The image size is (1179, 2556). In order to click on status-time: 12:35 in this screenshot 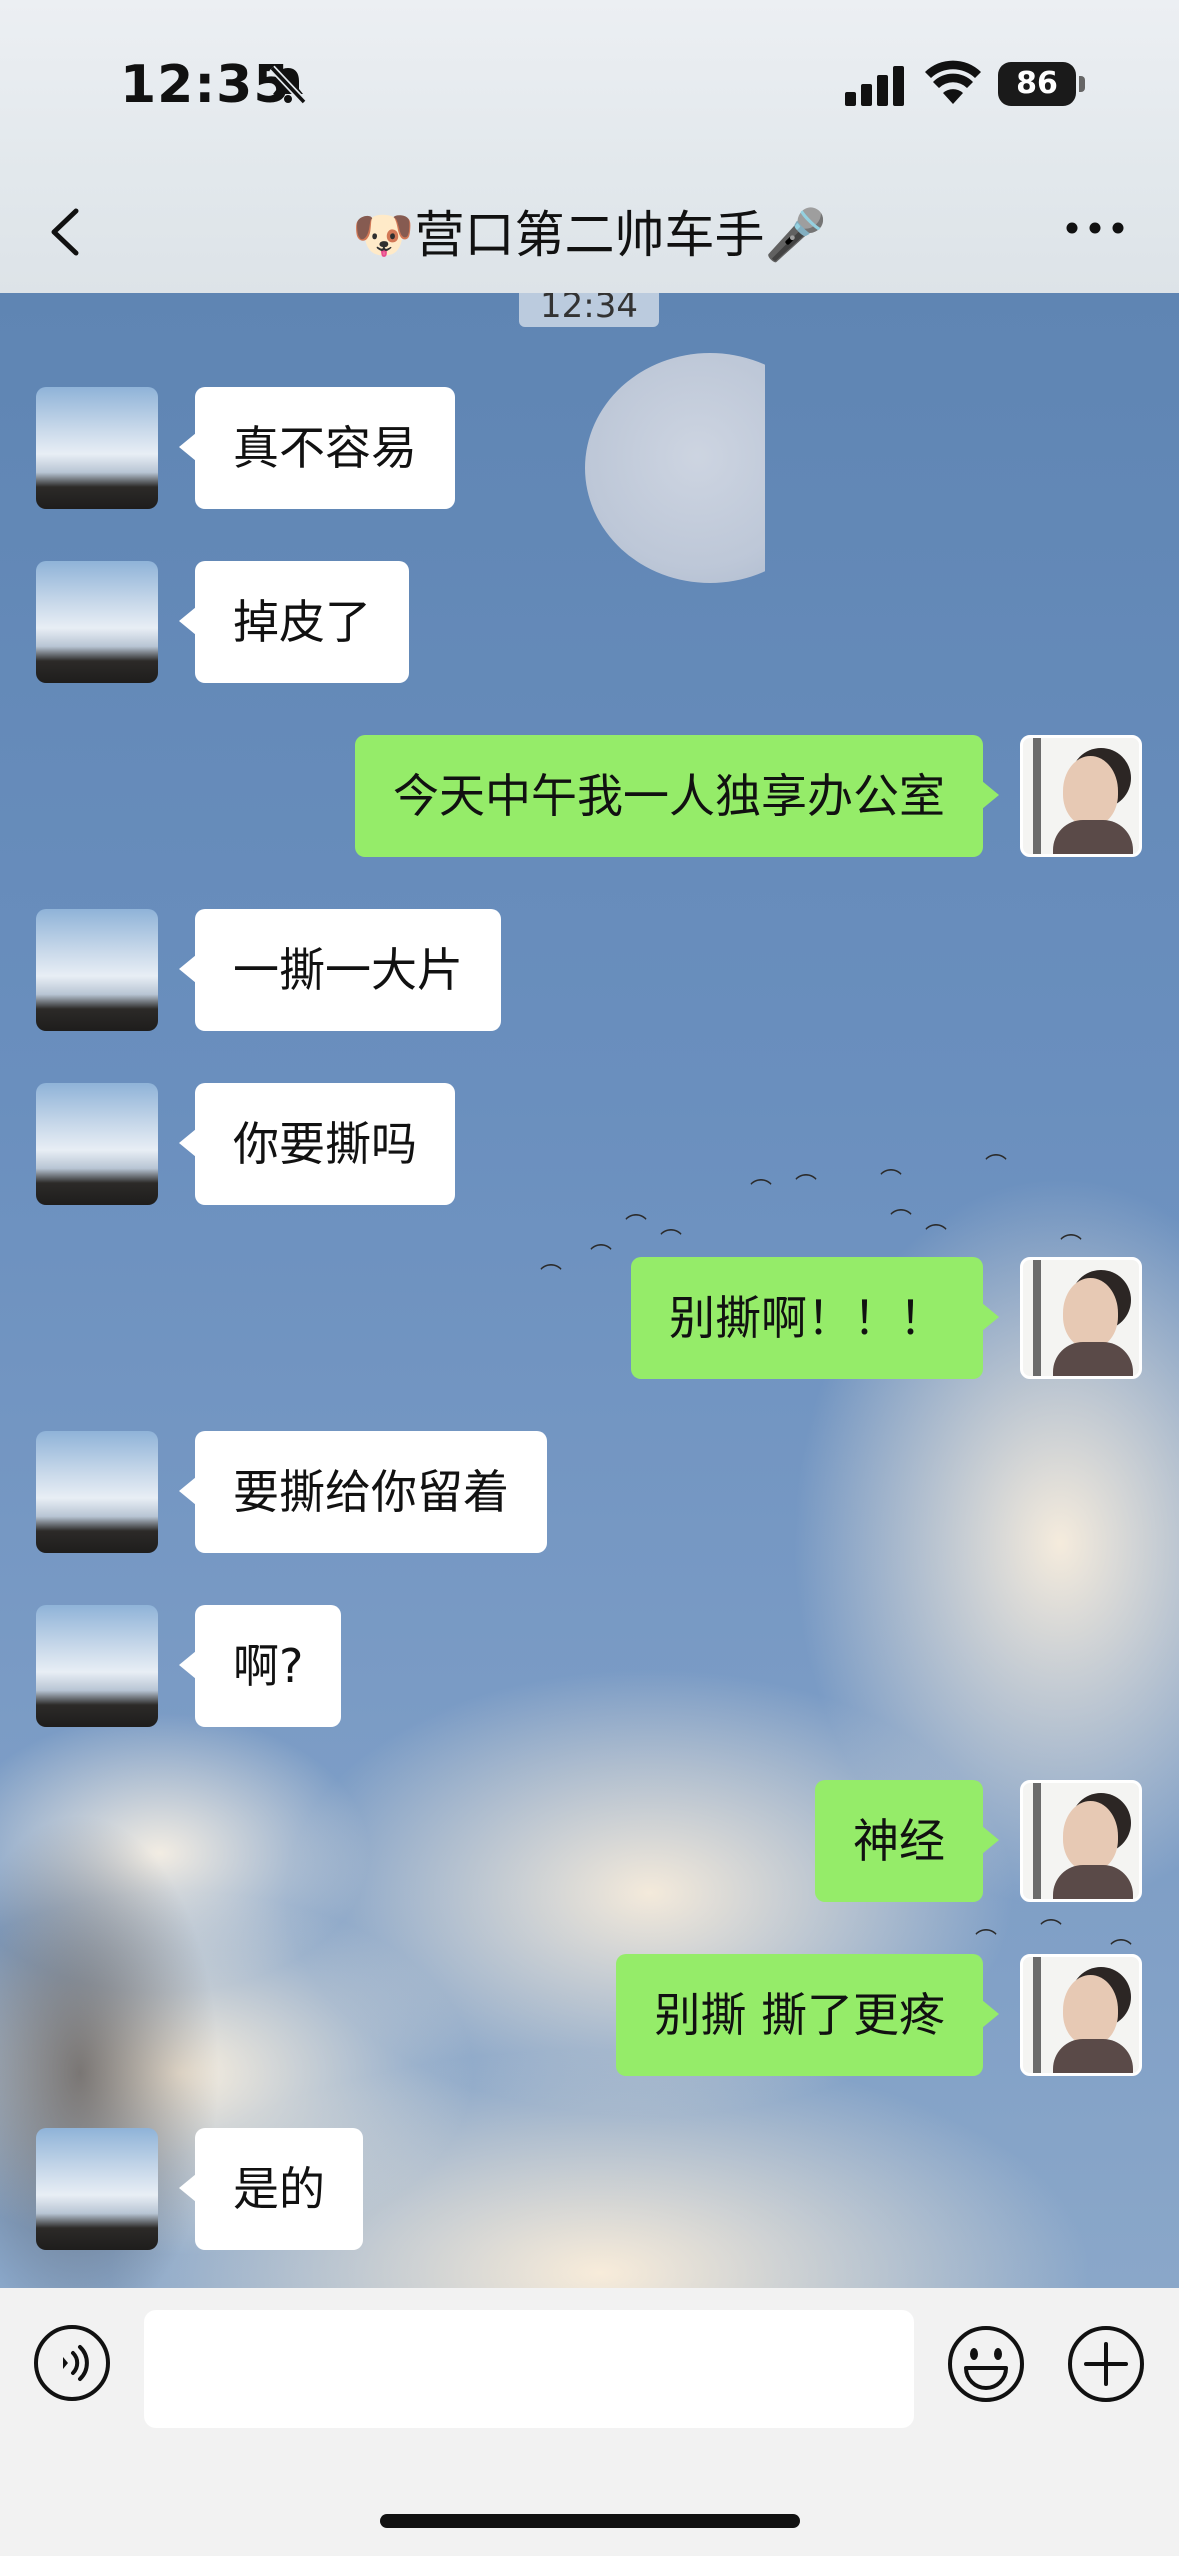, I will do `click(205, 85)`.